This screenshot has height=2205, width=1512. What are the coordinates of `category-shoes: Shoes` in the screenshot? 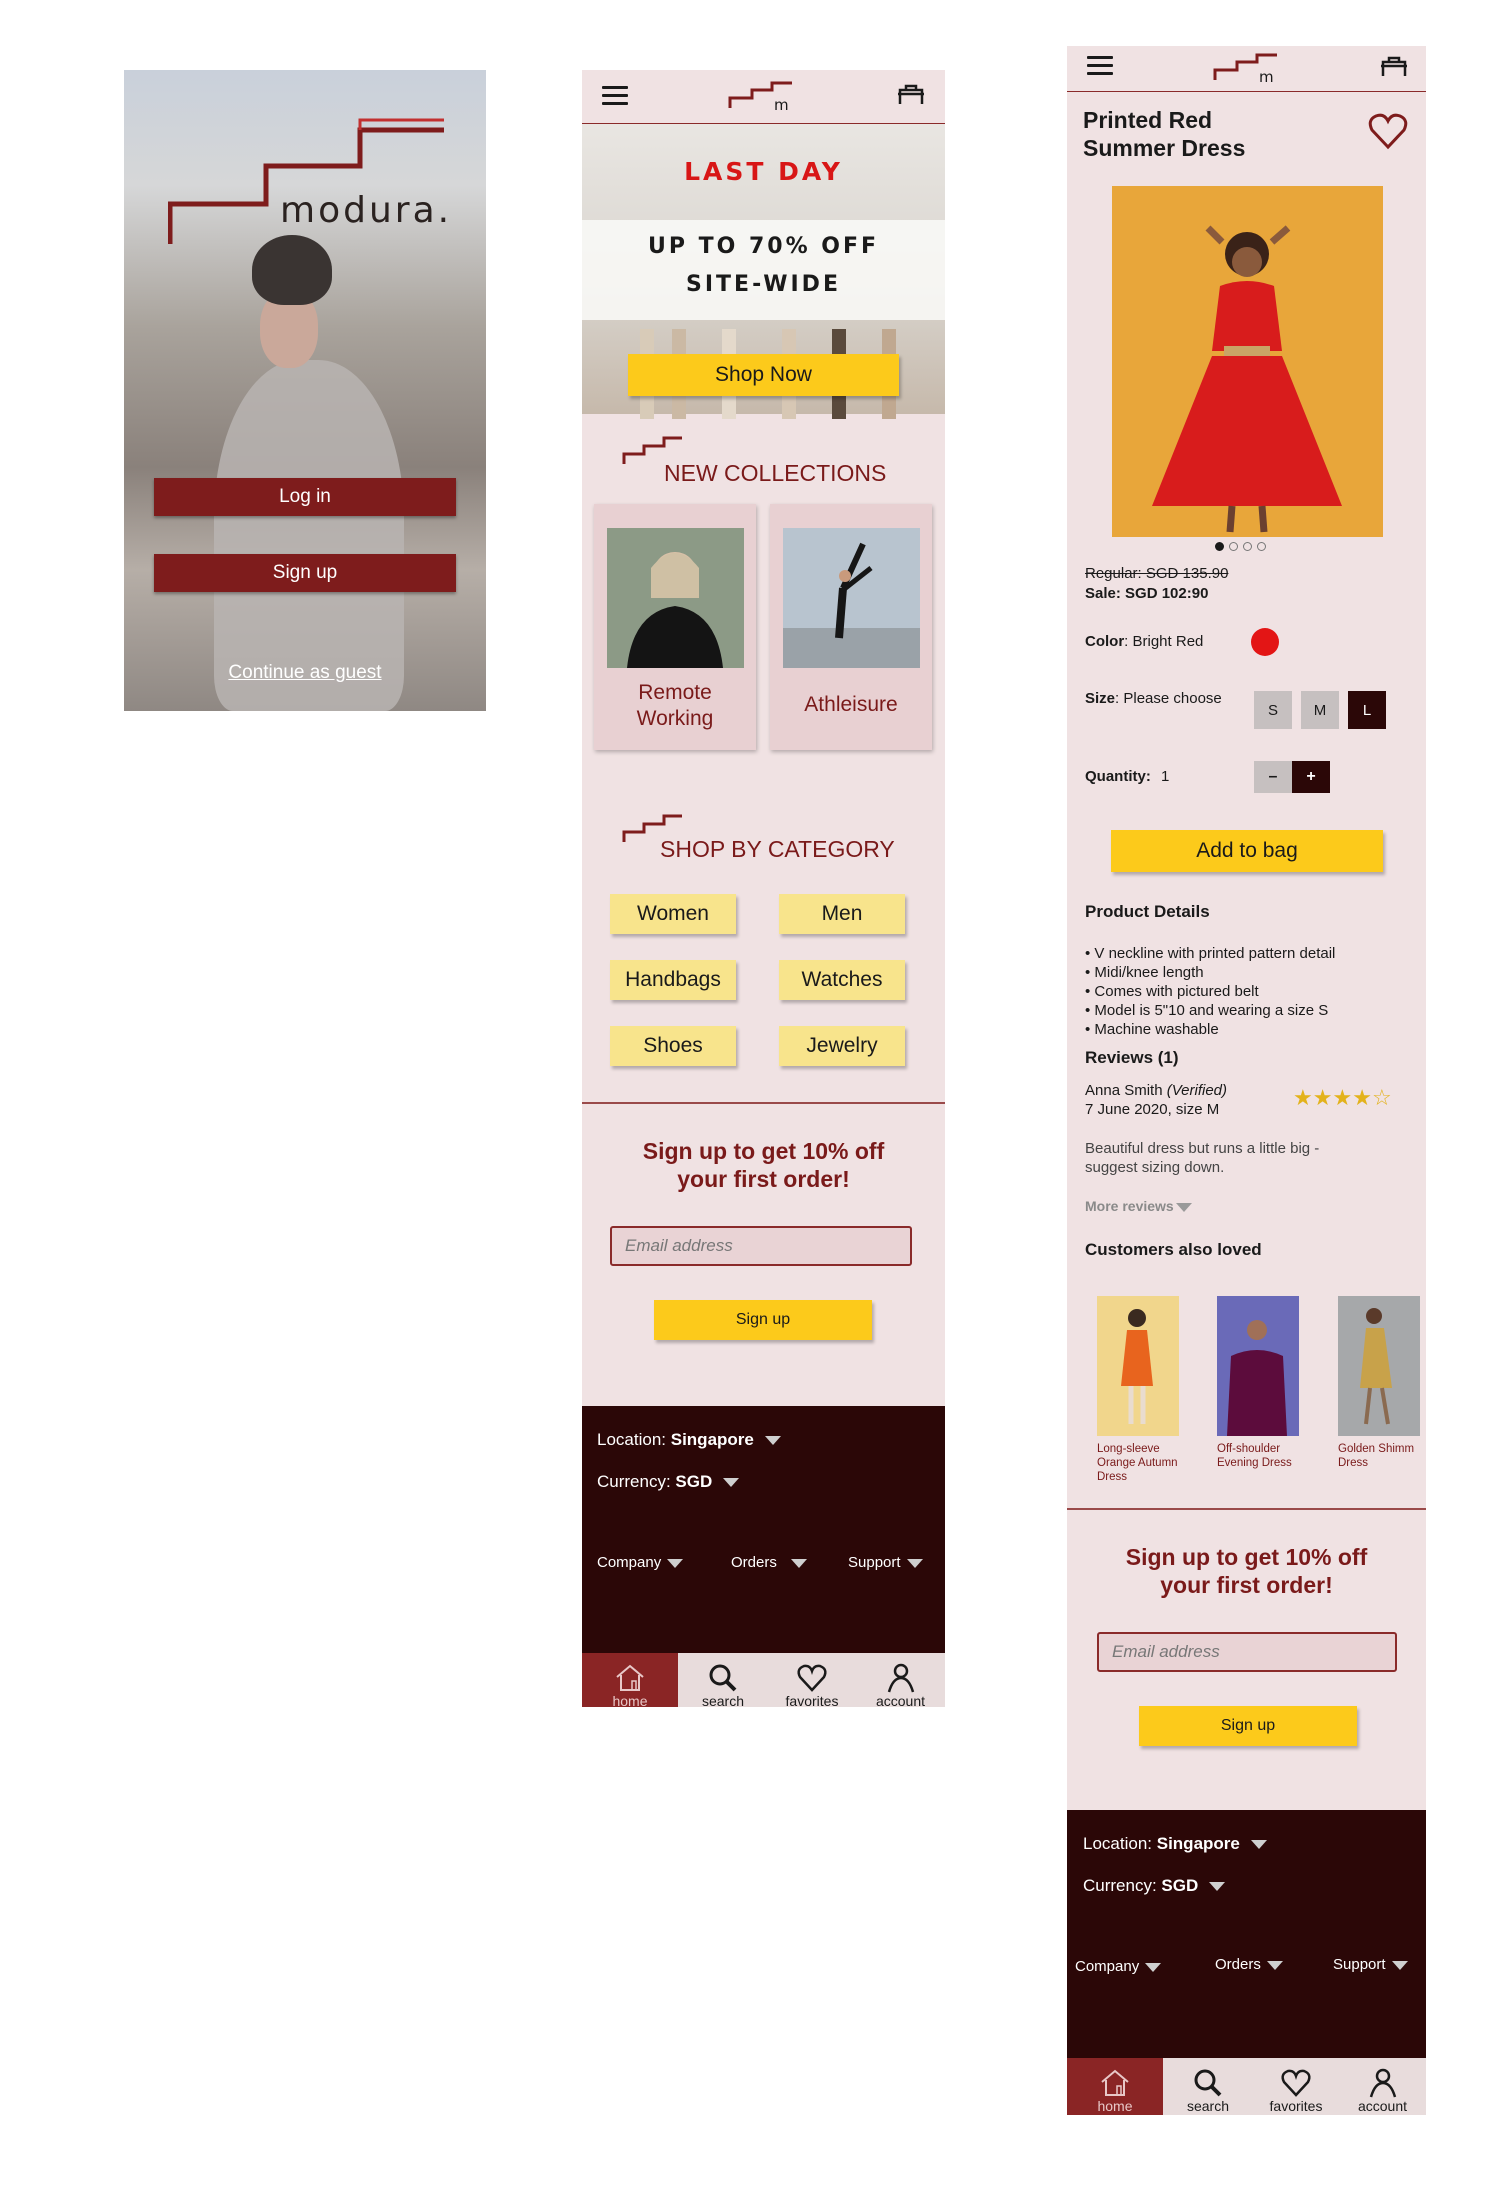 It's located at (673, 1046).